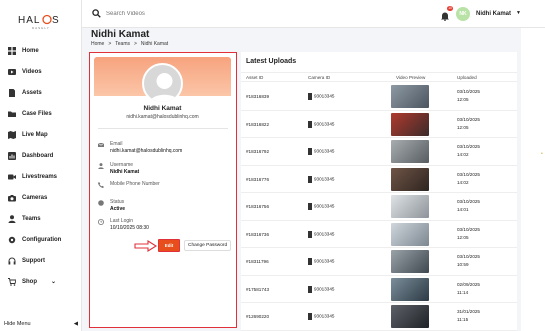  Describe the element at coordinates (29, 20) in the screenshot. I see `svg-text: HAL` at that location.